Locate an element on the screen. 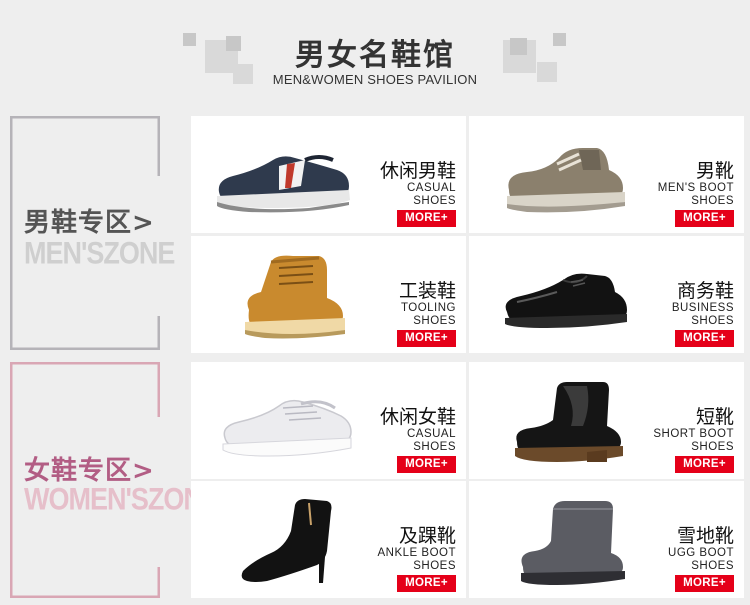  card-subtitle: UGG BOOT is located at coordinates (701, 553).